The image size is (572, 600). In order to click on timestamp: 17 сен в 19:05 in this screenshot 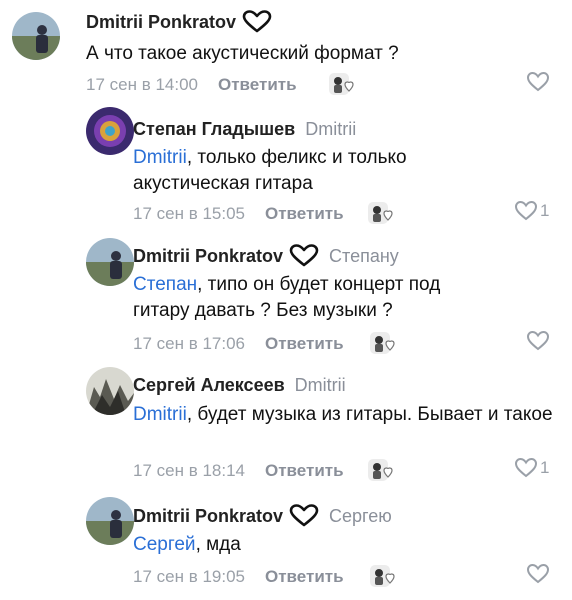, I will do `click(189, 576)`.